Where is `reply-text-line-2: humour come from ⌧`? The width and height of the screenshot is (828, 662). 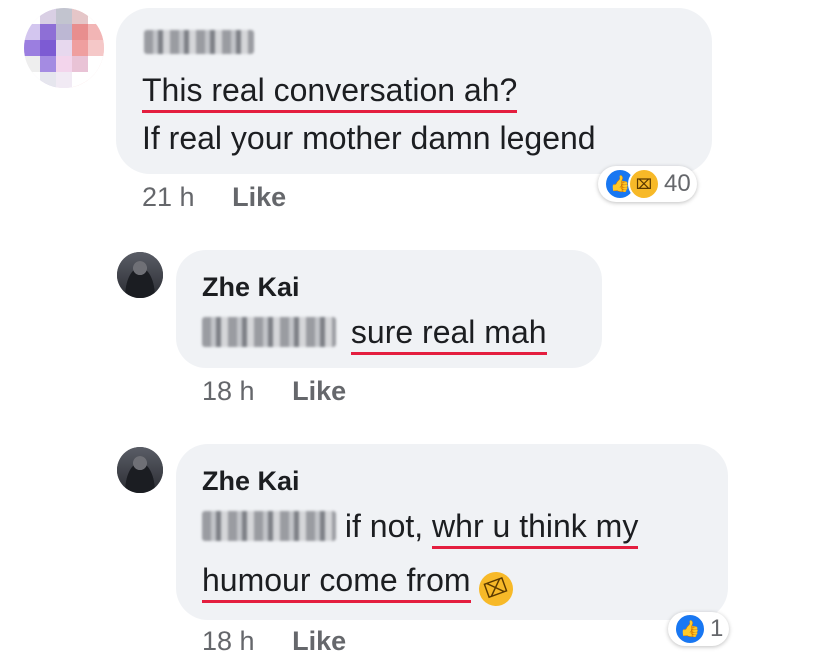
reply-text-line-2: humour come from ⌧ is located at coordinates (360, 585).